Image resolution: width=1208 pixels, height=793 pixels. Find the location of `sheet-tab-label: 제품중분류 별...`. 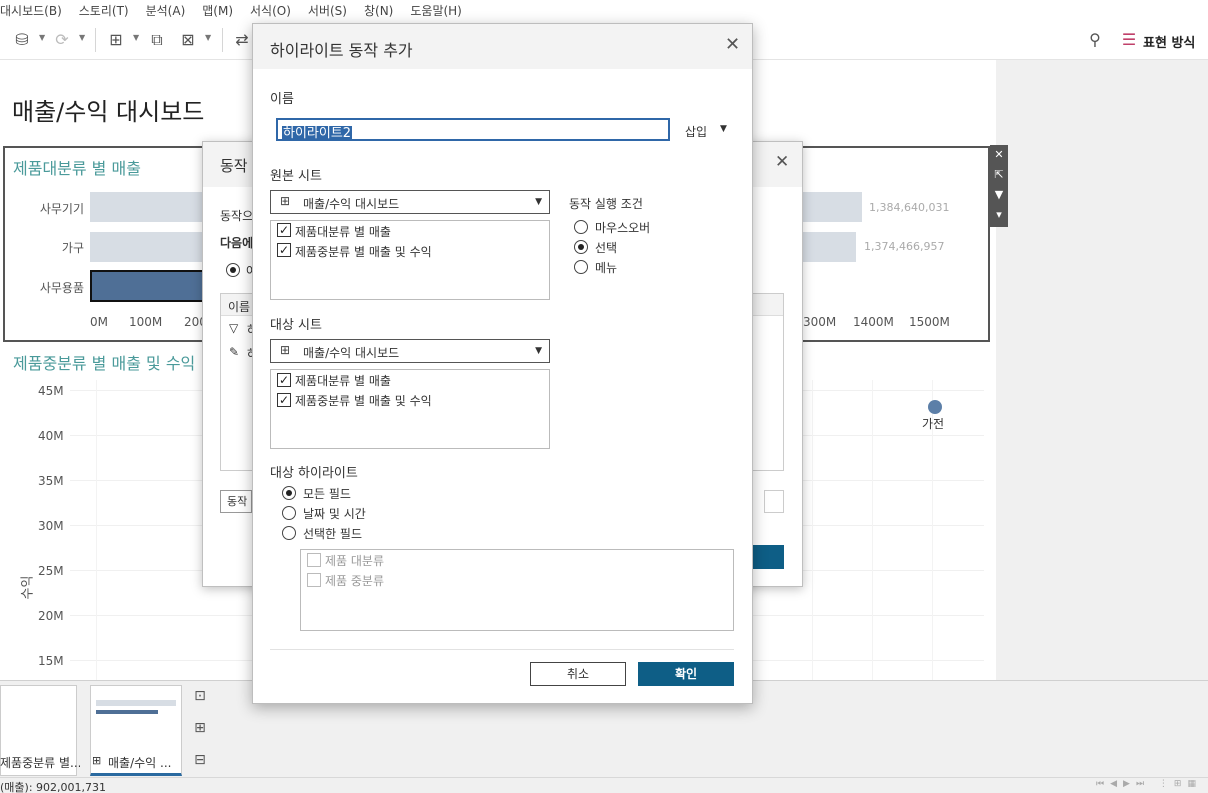

sheet-tab-label: 제품중분류 별... is located at coordinates (40, 762).